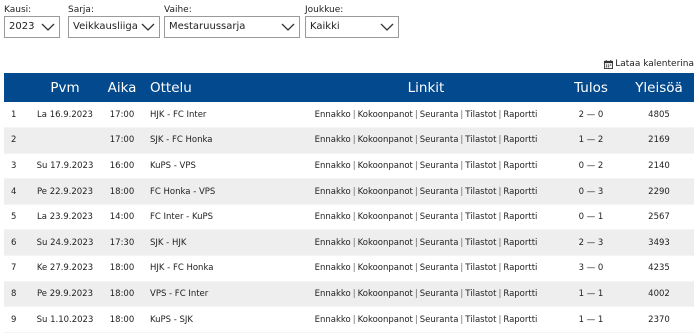 The width and height of the screenshot is (699, 333). What do you see at coordinates (222, 191) in the screenshot?
I see `match-teams: FC Honka - VPS` at bounding box center [222, 191].